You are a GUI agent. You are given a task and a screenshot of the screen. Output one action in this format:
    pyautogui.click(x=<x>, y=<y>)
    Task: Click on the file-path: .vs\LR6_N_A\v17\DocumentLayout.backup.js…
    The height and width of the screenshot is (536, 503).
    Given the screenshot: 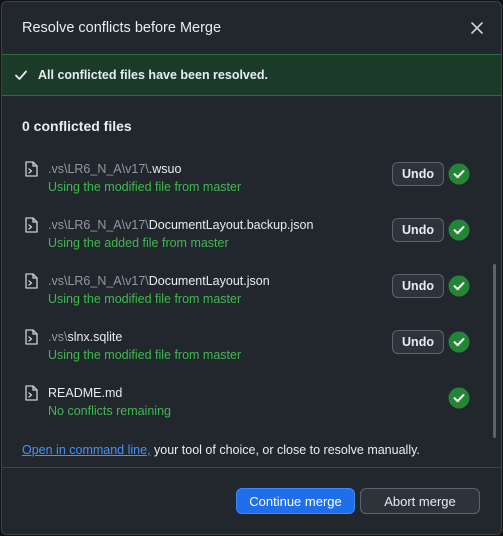 What is the action you would take?
    pyautogui.click(x=180, y=225)
    